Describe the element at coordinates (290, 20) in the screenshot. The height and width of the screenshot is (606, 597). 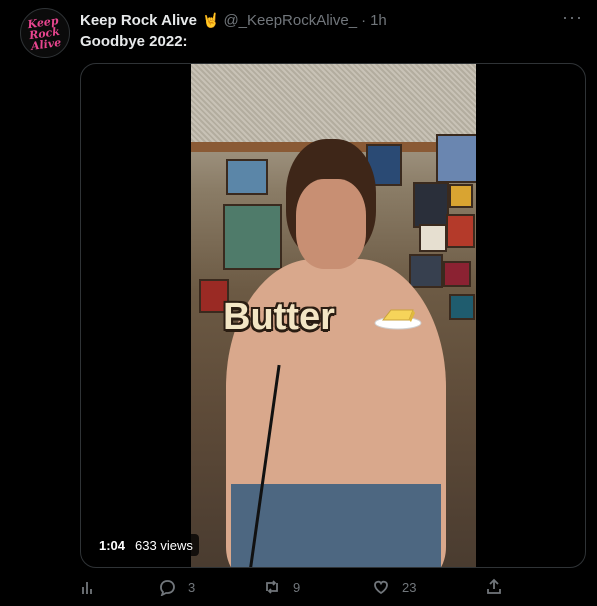
I see `author-handle: @_KeepRockAlive_` at that location.